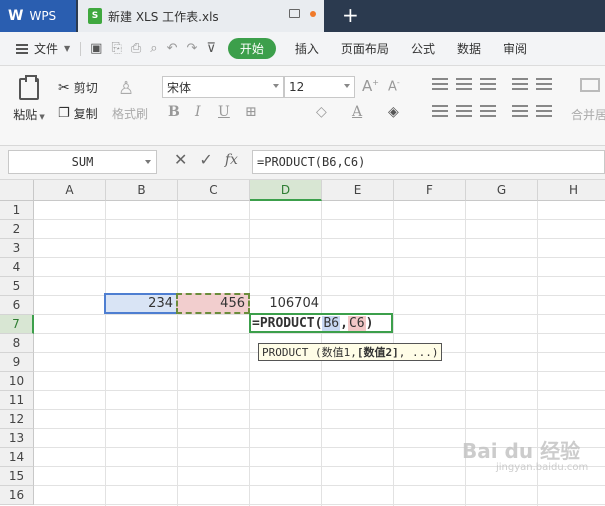 Image resolution: width=605 pixels, height=506 pixels. What do you see at coordinates (502, 190) in the screenshot?
I see `column-header-g: G` at bounding box center [502, 190].